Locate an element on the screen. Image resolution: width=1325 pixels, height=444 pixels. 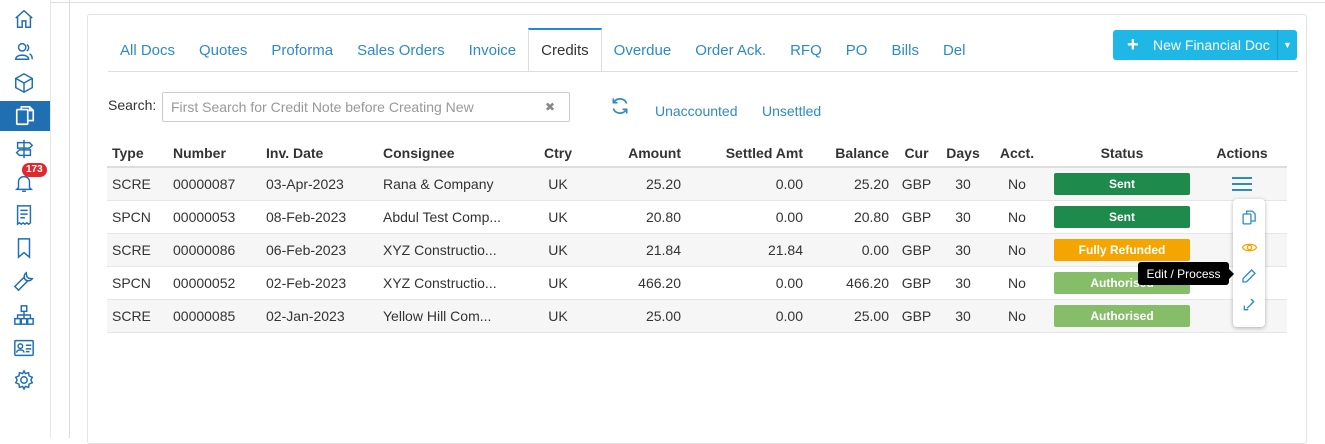
search-input is located at coordinates (343, 107).